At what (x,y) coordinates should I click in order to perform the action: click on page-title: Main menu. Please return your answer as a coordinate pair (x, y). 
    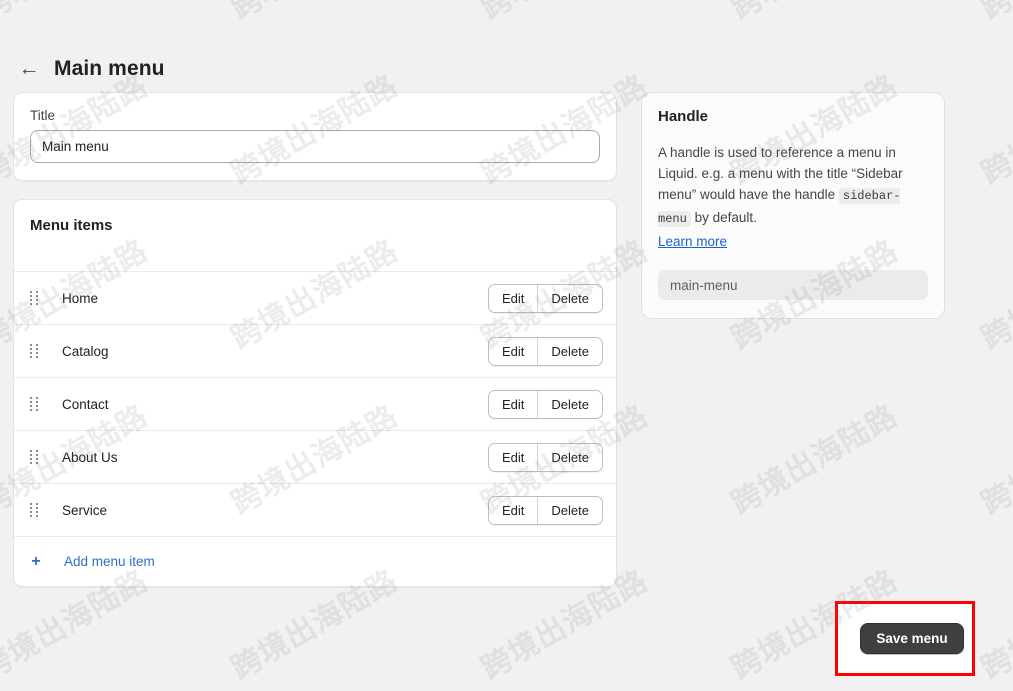
    Looking at the image, I should click on (109, 68).